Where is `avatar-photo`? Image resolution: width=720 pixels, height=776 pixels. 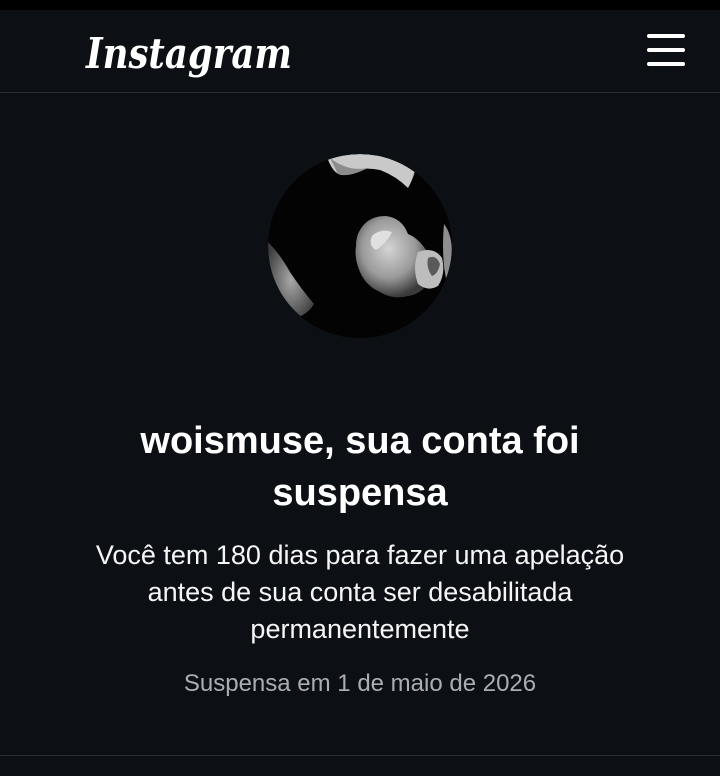
avatar-photo is located at coordinates (360, 246).